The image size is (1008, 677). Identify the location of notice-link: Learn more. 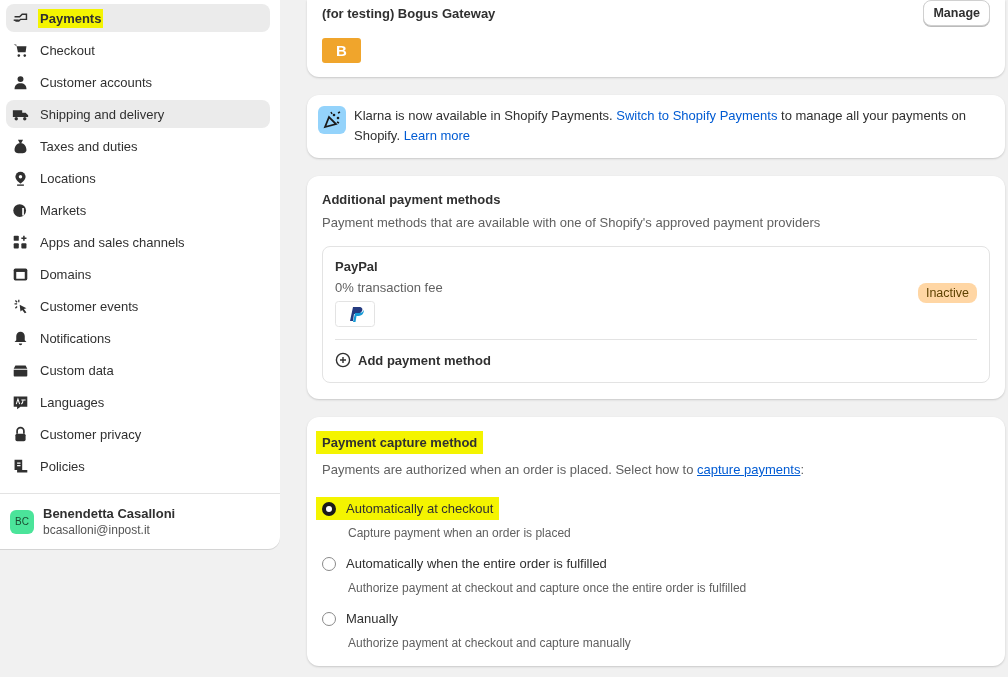
(437, 135).